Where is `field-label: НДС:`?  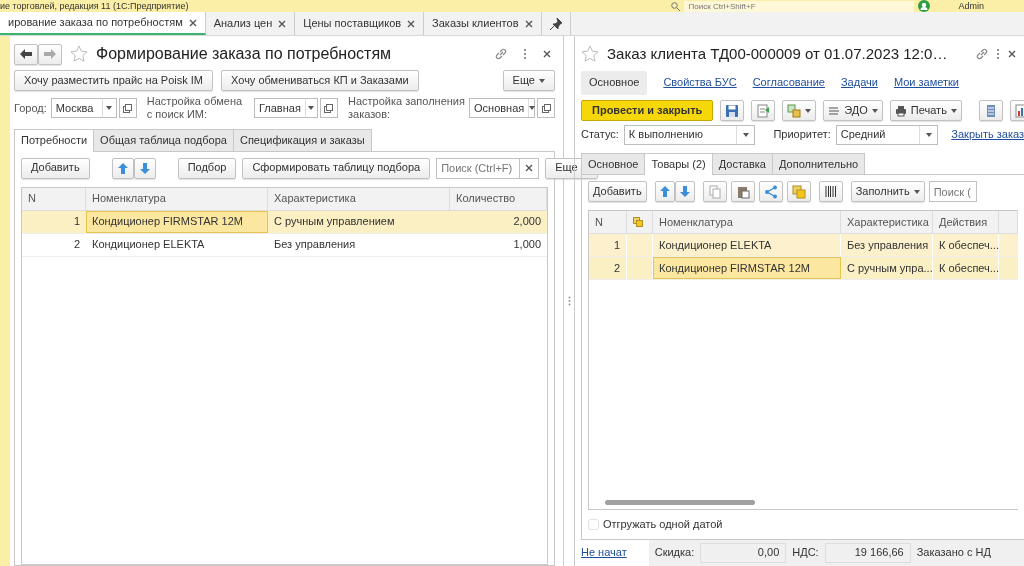
field-label: НДС: is located at coordinates (805, 553).